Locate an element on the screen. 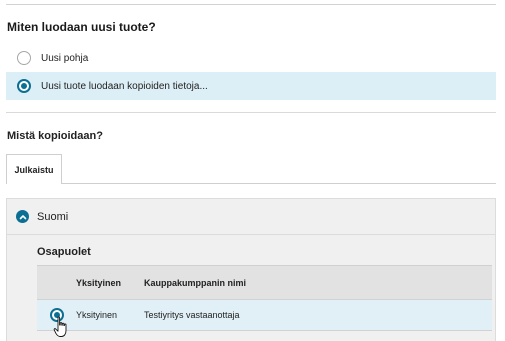 The height and width of the screenshot is (341, 505). tab-published: Julkaistu is located at coordinates (34, 169).